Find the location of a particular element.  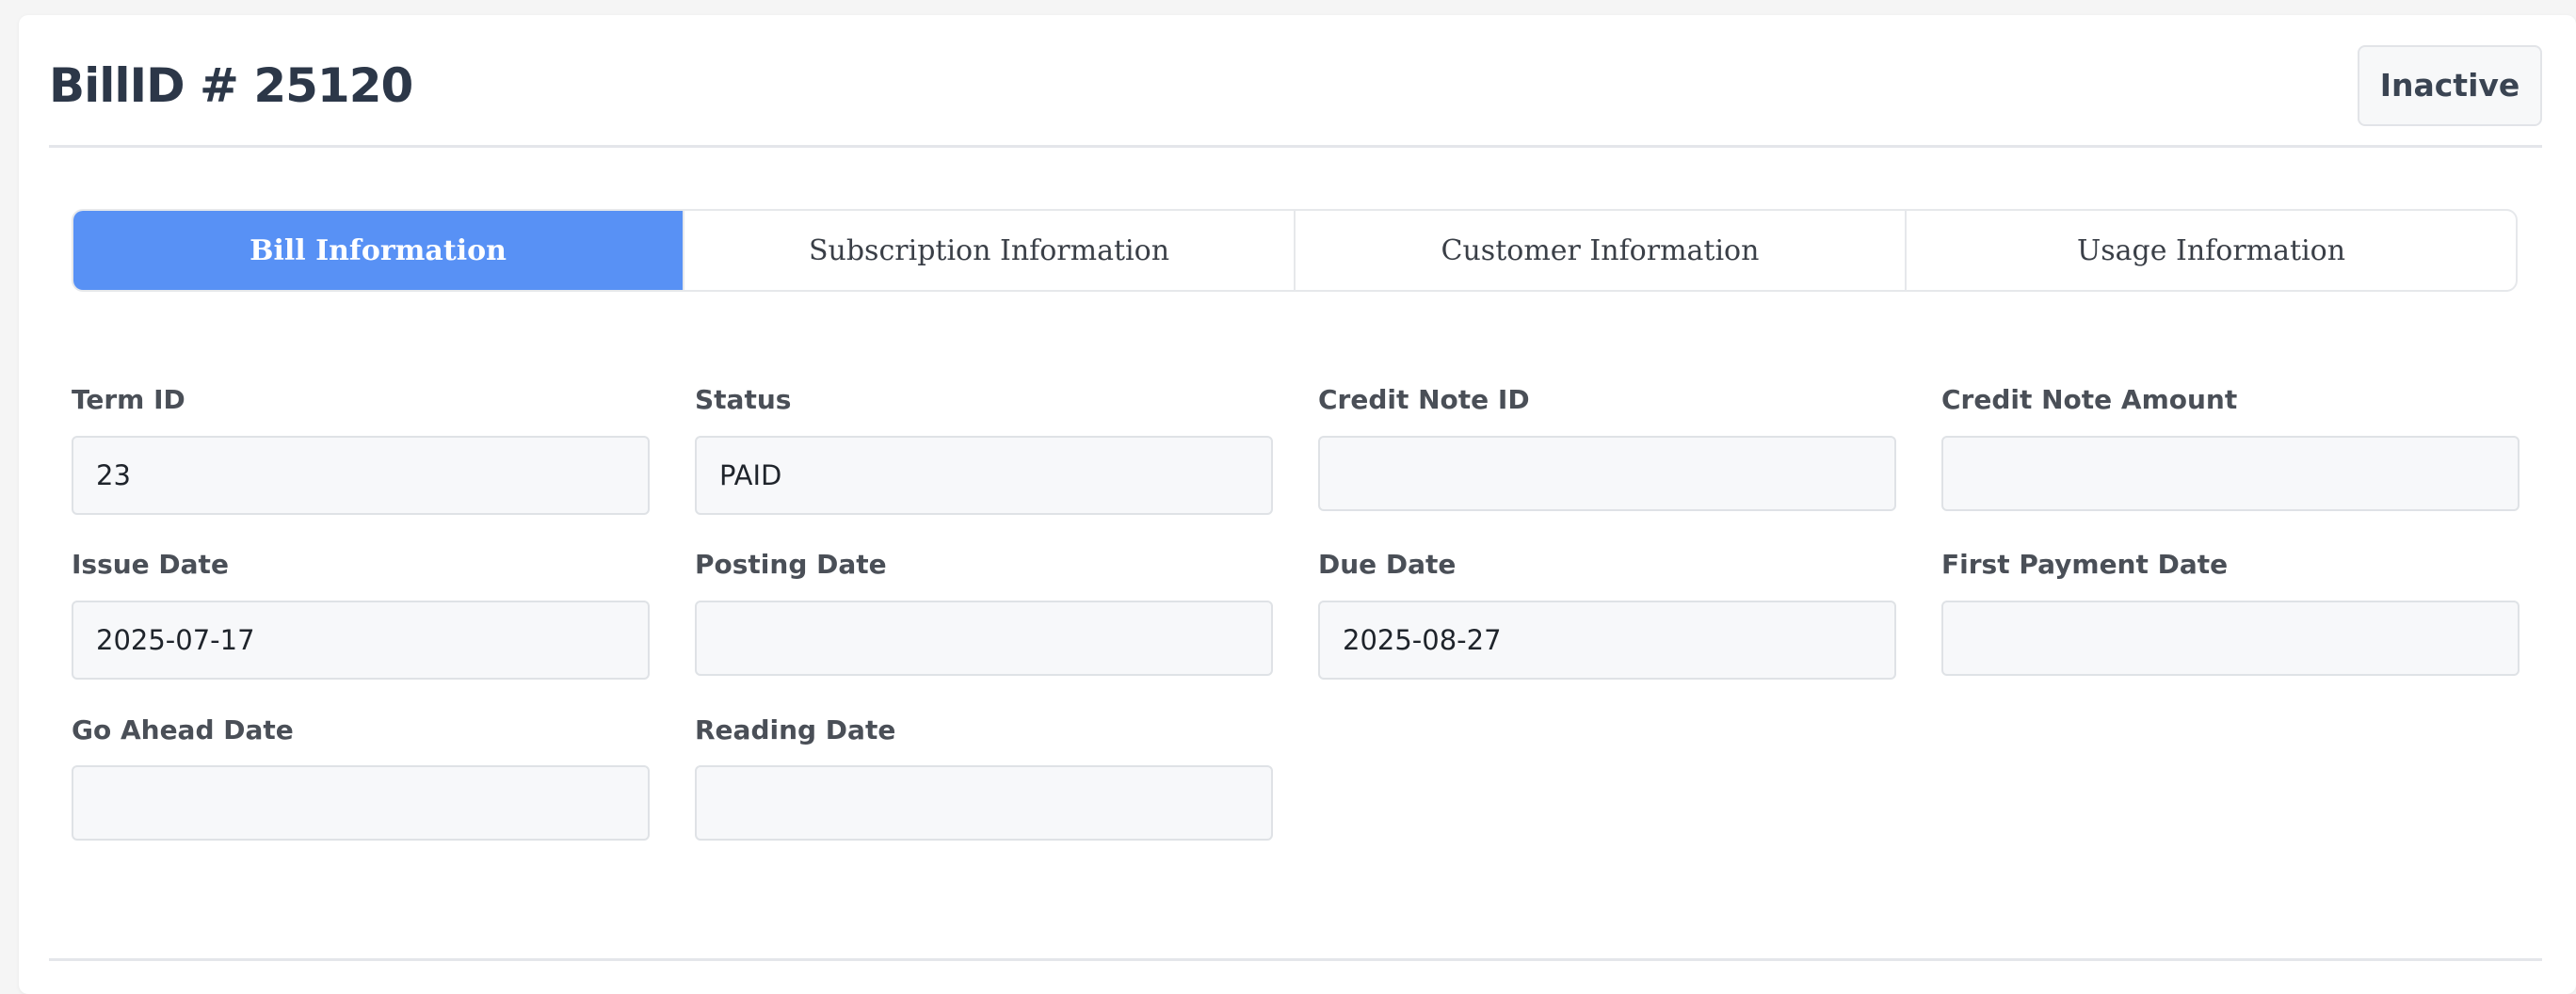

issue-date-label: Issue Date is located at coordinates (150, 564).